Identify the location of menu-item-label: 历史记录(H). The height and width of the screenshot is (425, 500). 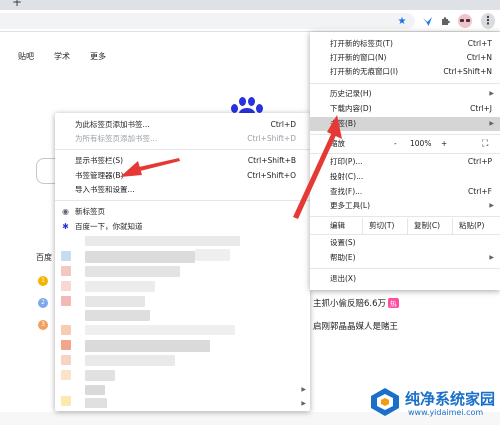
(351, 93).